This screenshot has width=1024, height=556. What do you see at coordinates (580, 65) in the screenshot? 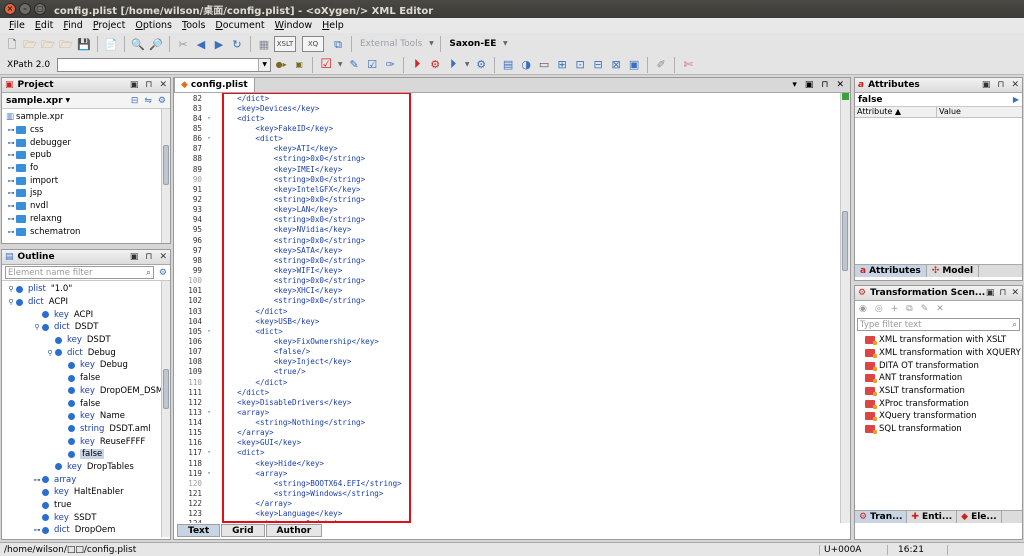
I see `schema-icon: ⊡` at bounding box center [580, 65].